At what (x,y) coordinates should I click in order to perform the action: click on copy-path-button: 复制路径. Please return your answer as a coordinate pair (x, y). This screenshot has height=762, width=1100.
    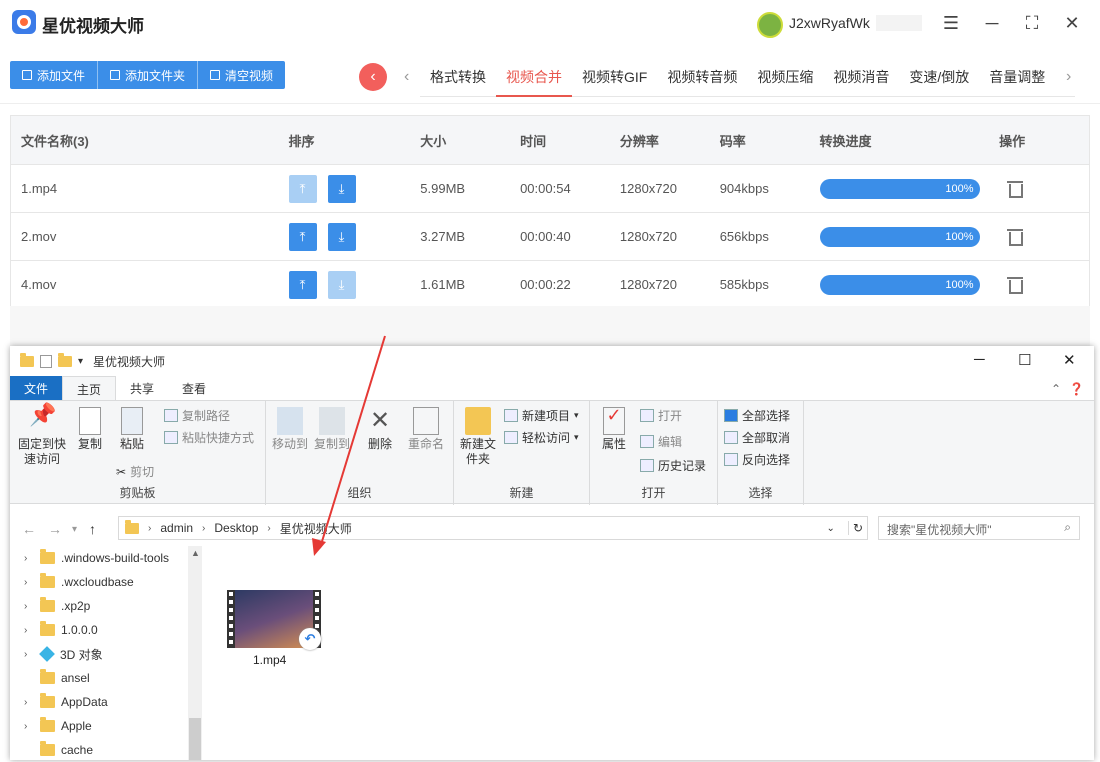
    Looking at the image, I should click on (197, 415).